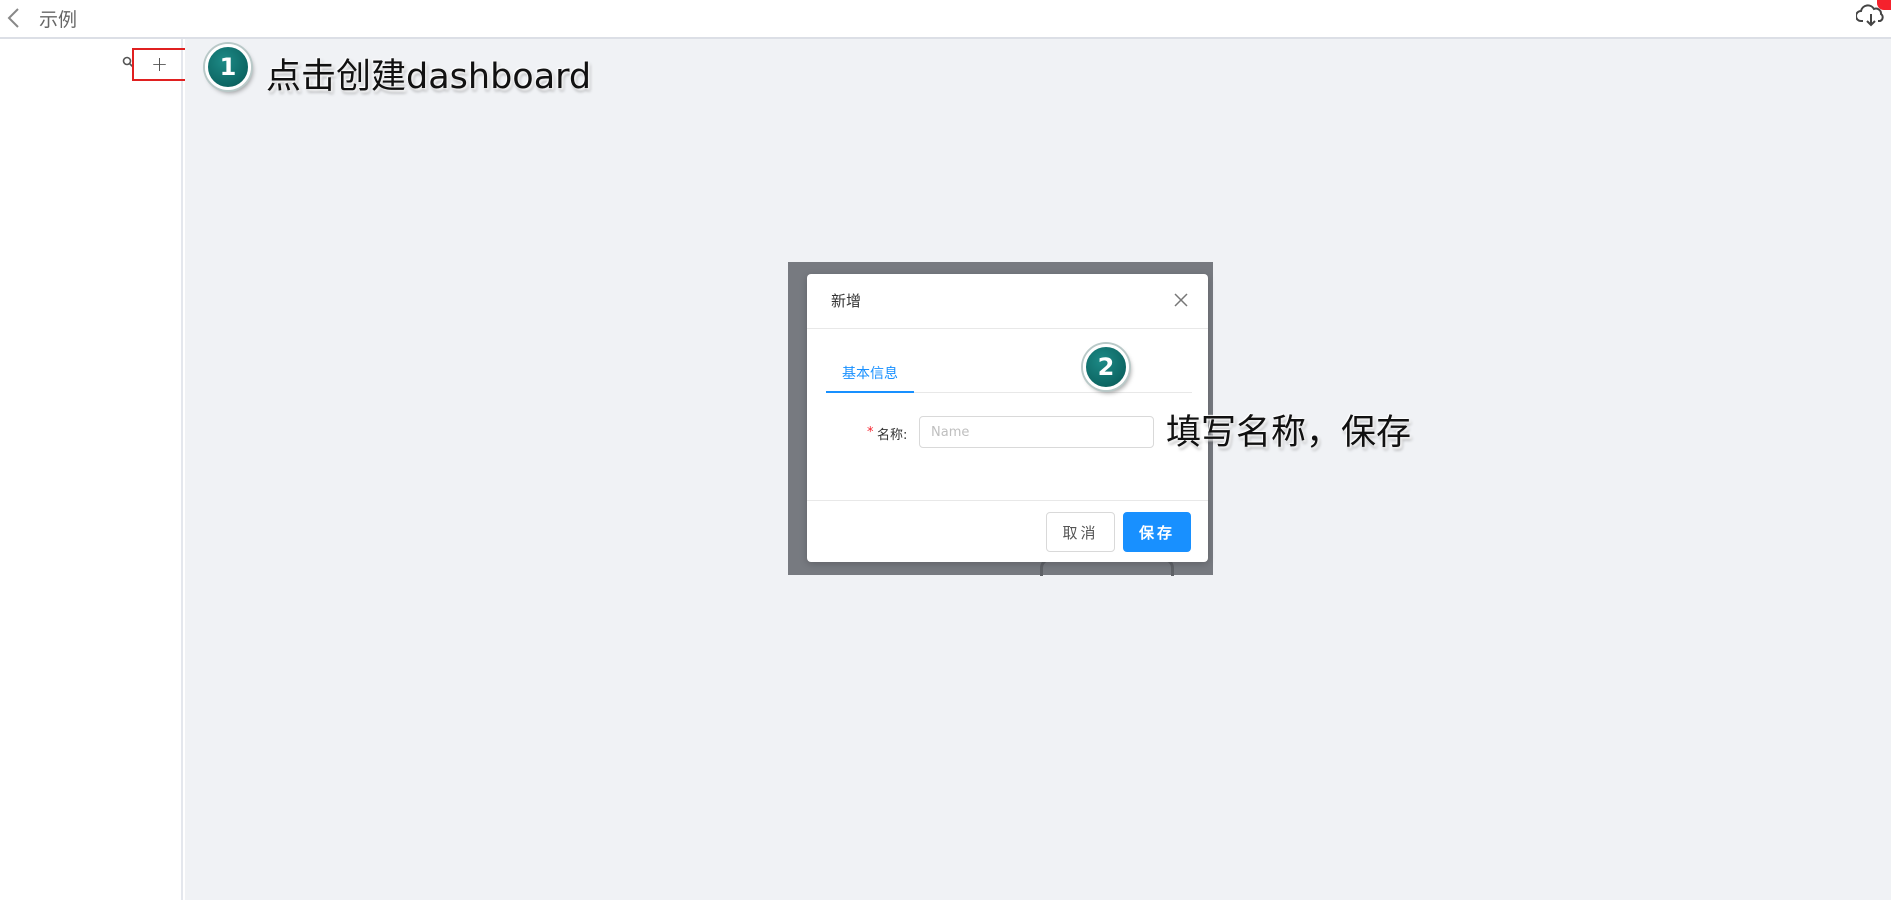 Image resolution: width=1891 pixels, height=900 pixels. I want to click on save-button: 保存, so click(1157, 532).